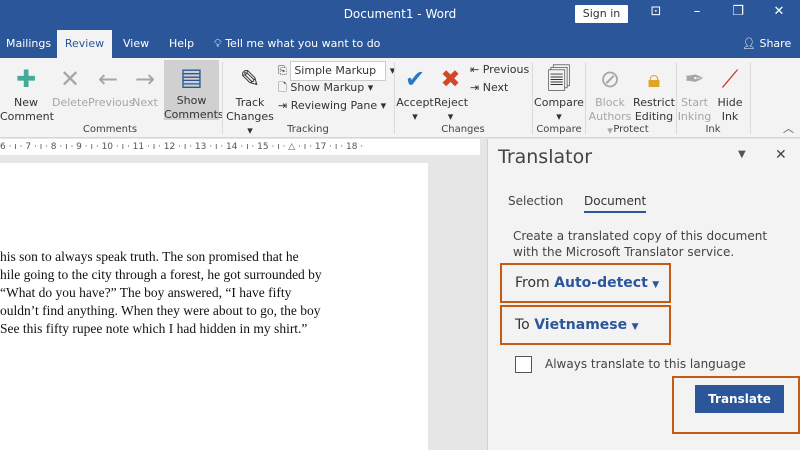  I want to click on tab-selection: Selection, so click(535, 201).